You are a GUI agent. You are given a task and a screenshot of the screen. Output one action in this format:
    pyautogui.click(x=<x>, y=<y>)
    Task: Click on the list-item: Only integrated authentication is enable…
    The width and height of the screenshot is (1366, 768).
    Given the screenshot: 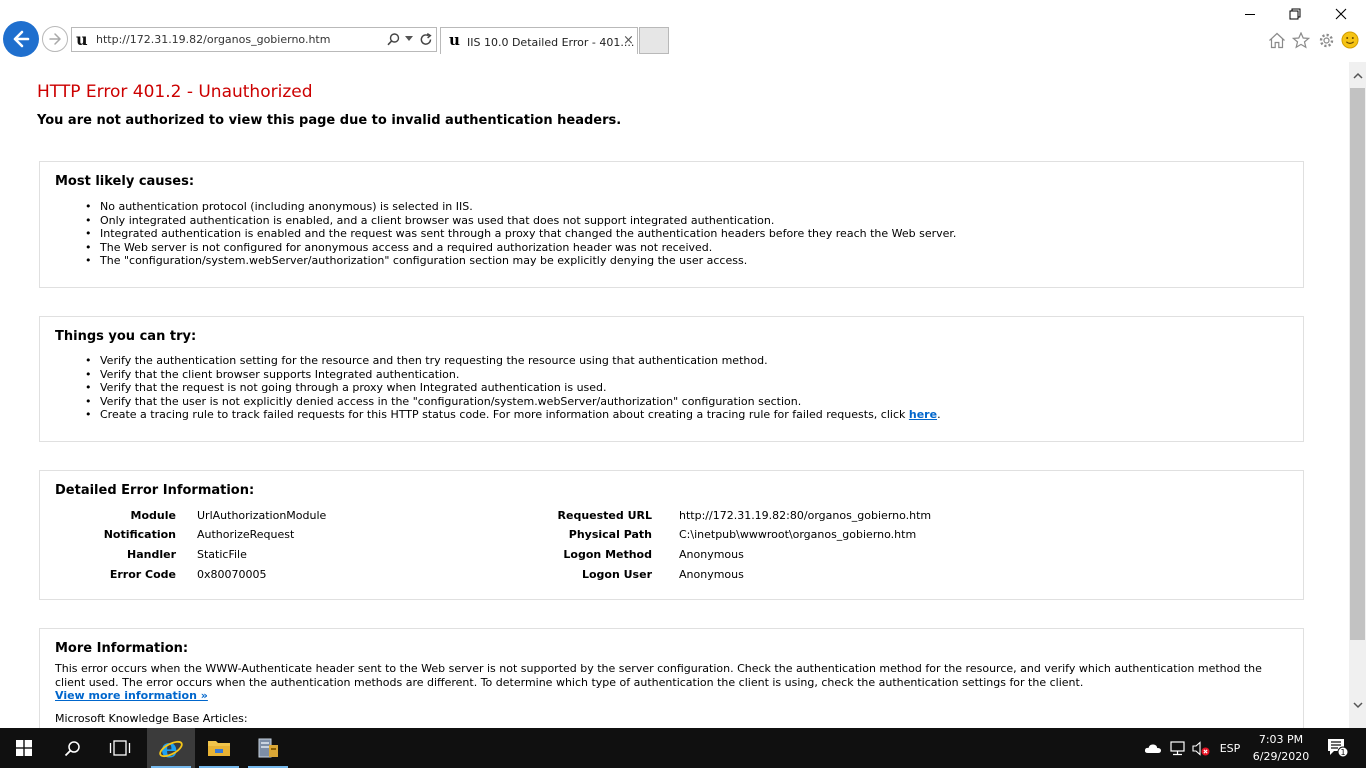 What is the action you would take?
    pyautogui.click(x=520, y=221)
    